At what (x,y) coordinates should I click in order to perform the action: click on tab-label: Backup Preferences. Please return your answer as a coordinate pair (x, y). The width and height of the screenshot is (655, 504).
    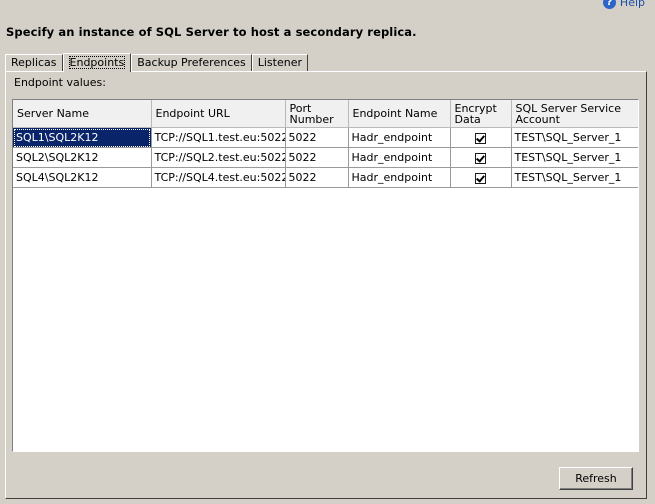
    Looking at the image, I should click on (191, 62).